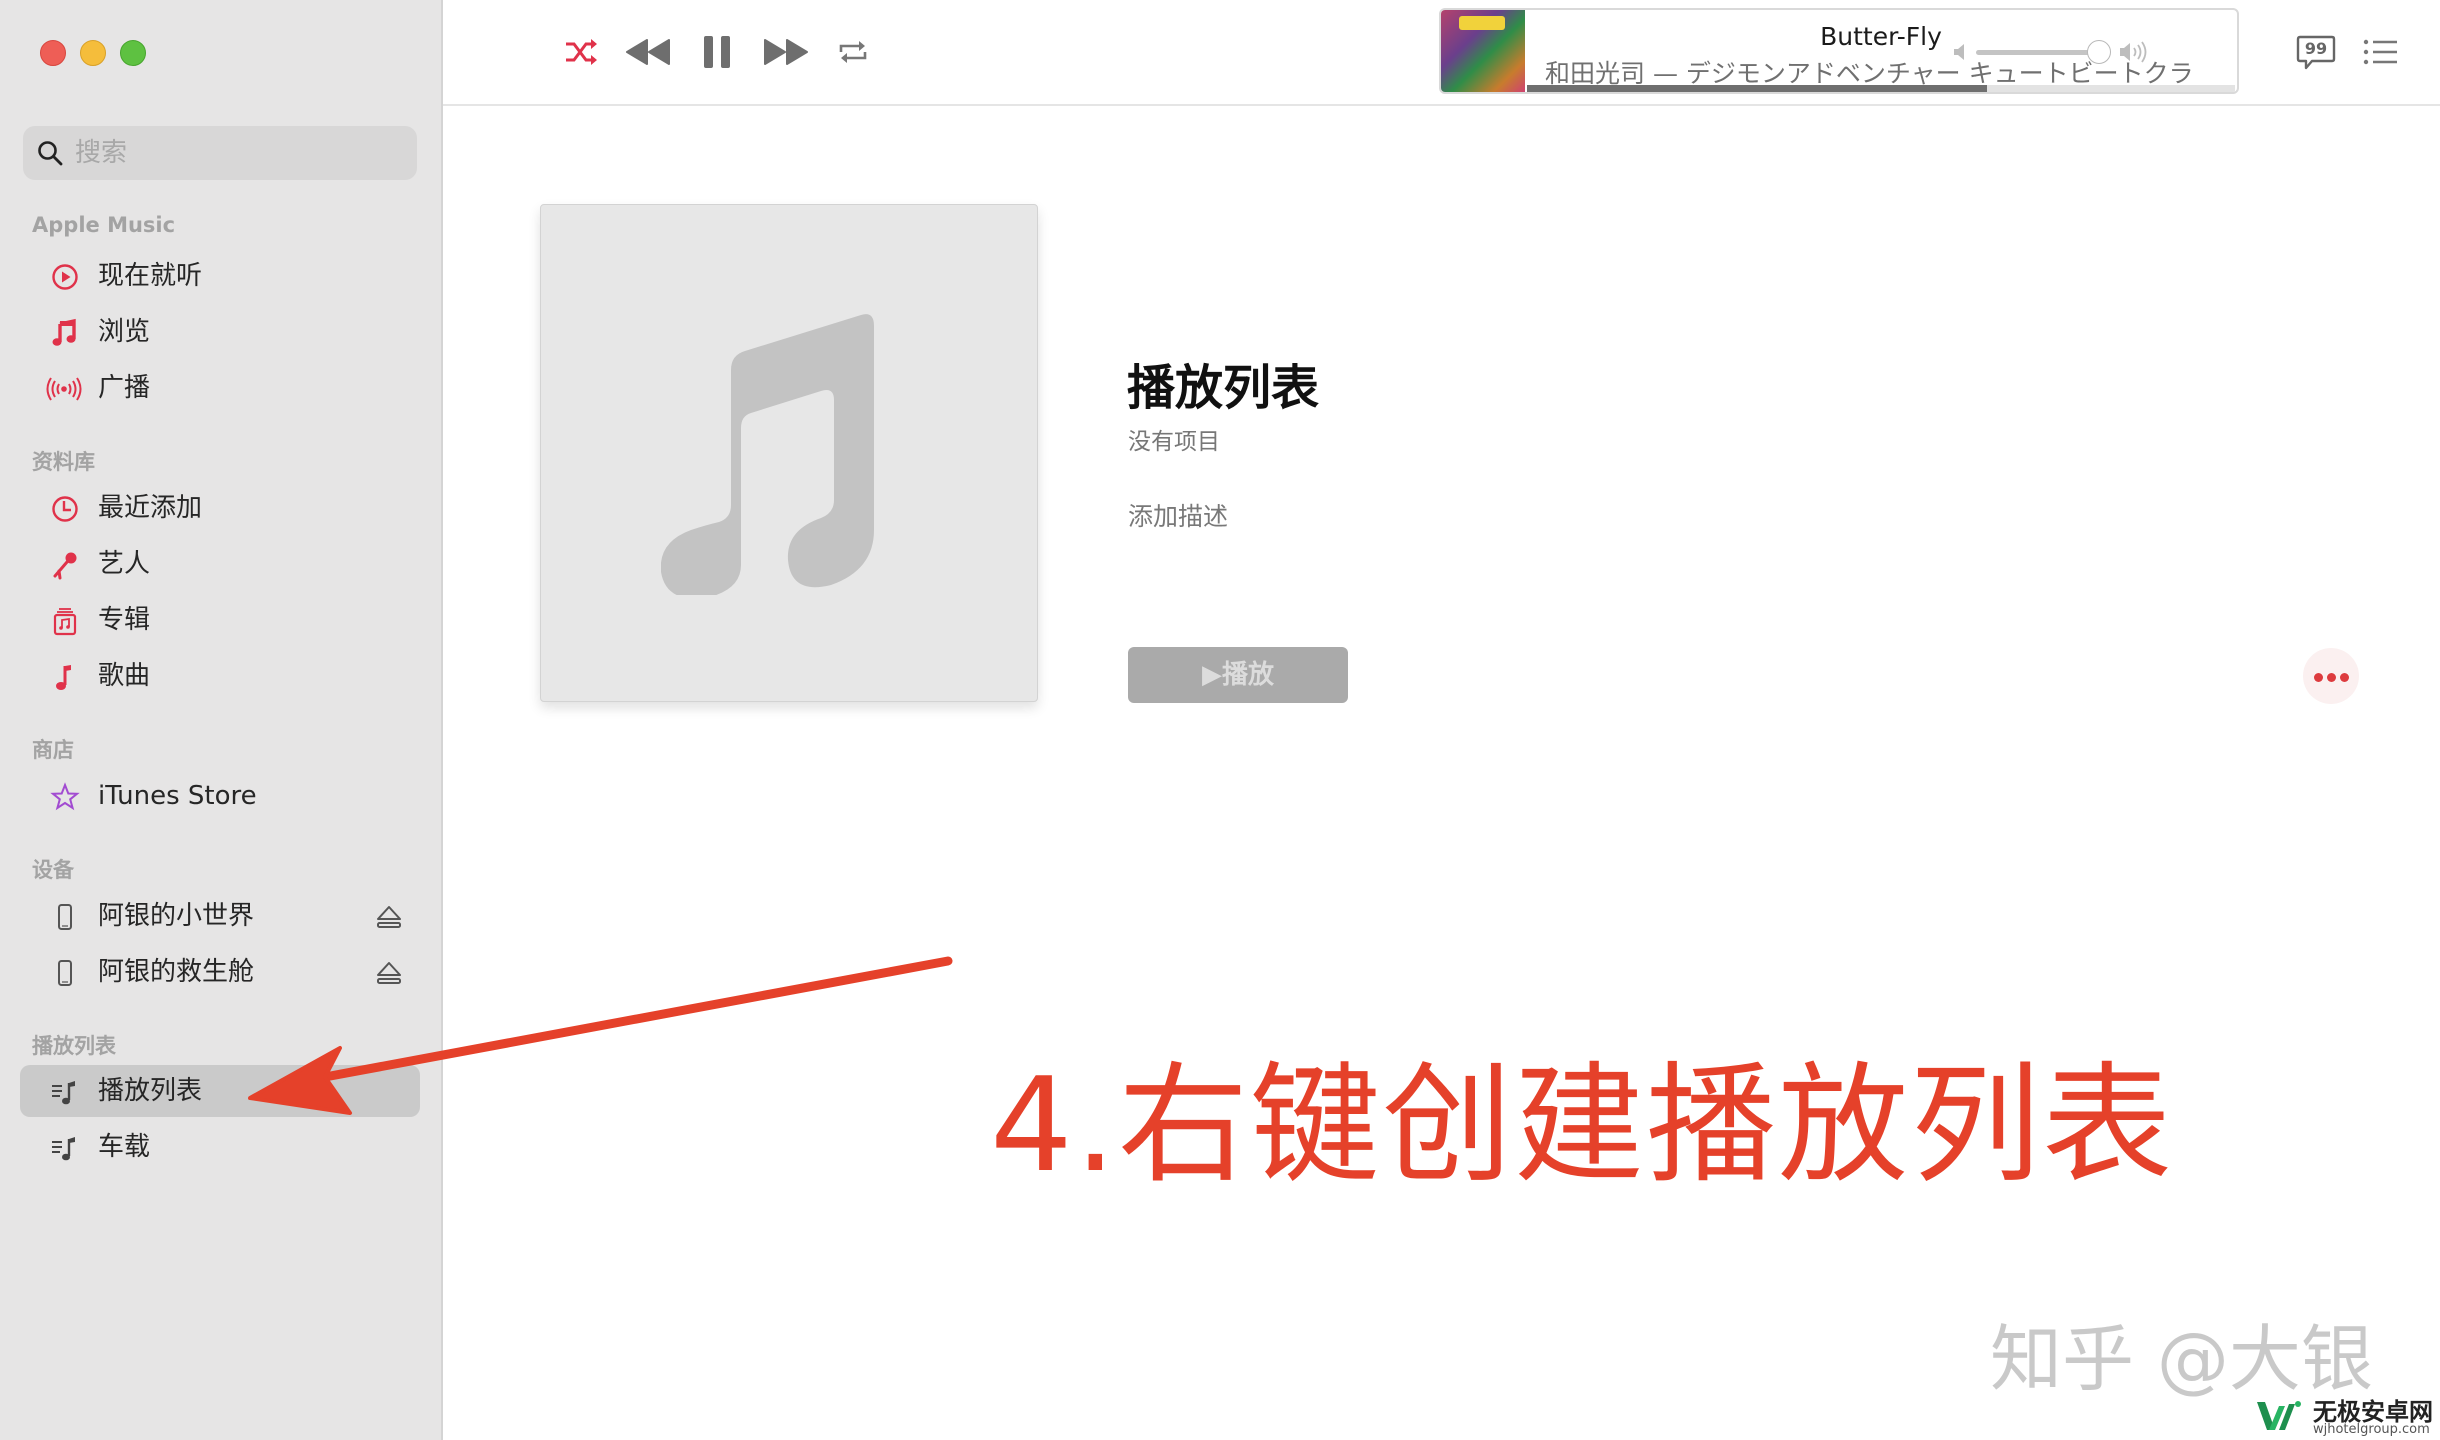 This screenshot has width=2440, height=1440. Describe the element at coordinates (648, 52) in the screenshot. I see `previous-icon` at that location.